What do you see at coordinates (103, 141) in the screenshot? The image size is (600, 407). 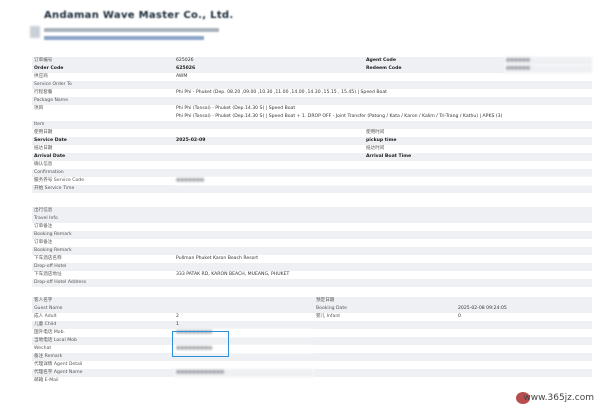 I see `service-date-en: Service Date` at bounding box center [103, 141].